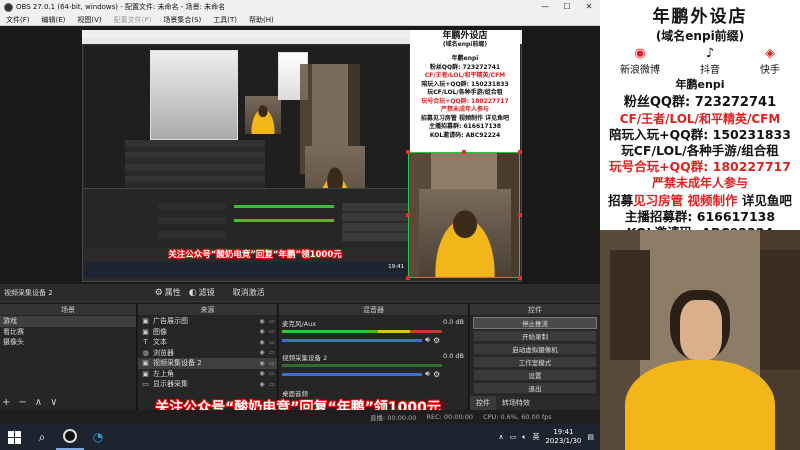 The width and height of the screenshot is (800, 450). I want to click on source-label: 文本, so click(160, 342).